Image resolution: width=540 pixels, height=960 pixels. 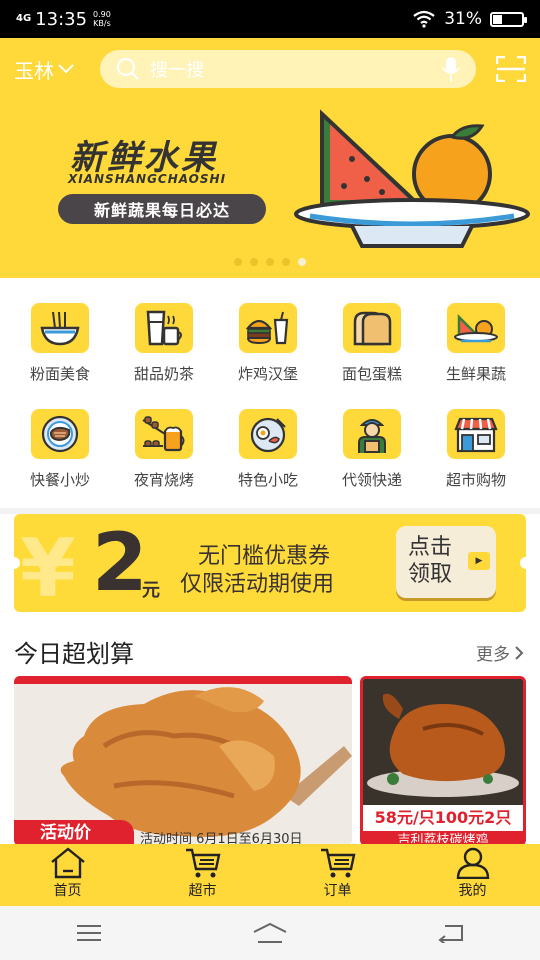 I want to click on category-item: 特色小吃, so click(x=268, y=436).